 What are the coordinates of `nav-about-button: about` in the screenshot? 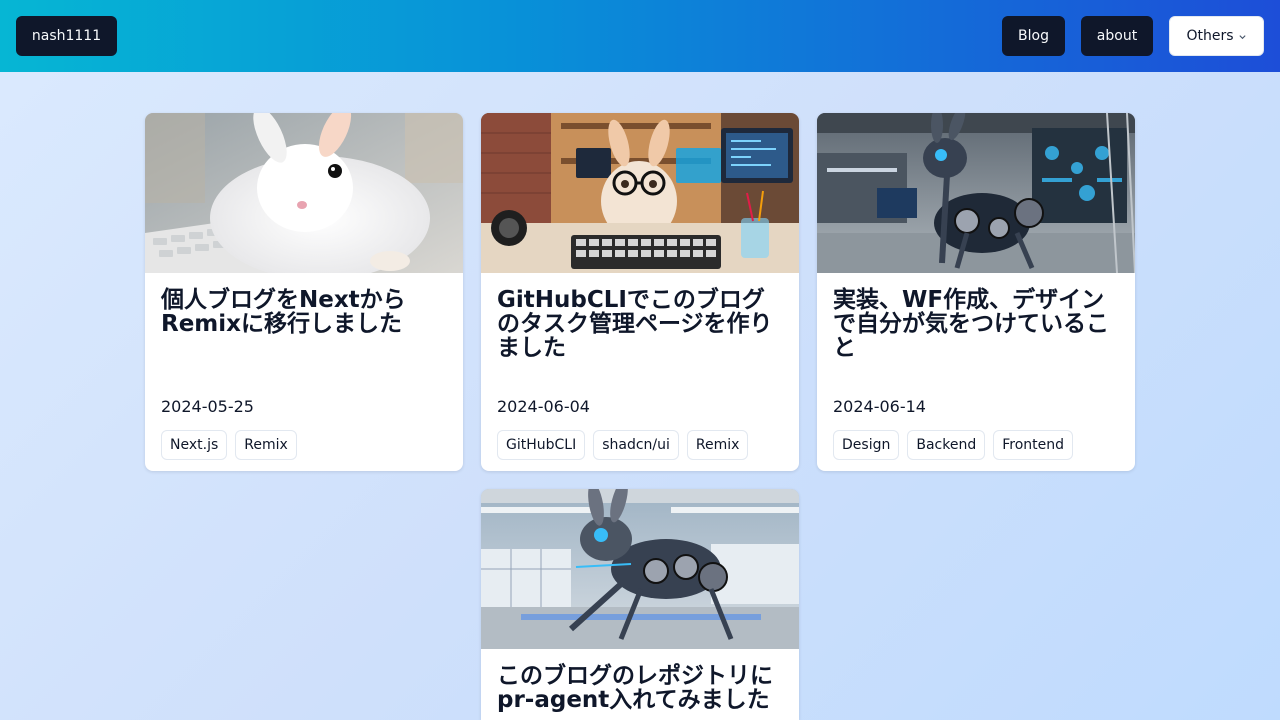 It's located at (1117, 36).